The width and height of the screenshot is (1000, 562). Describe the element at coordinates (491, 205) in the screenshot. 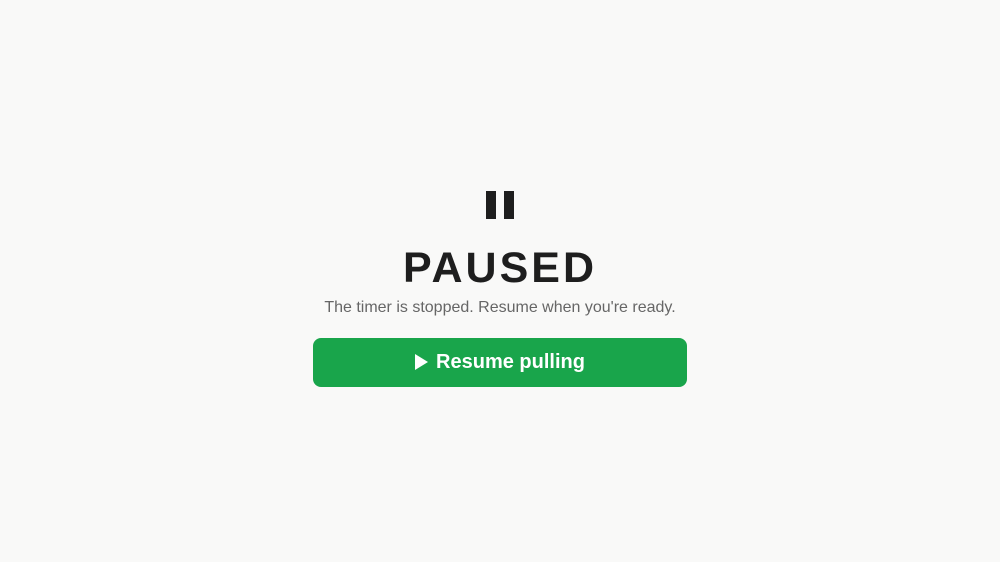

I see `pause-icon-bar-left` at that location.